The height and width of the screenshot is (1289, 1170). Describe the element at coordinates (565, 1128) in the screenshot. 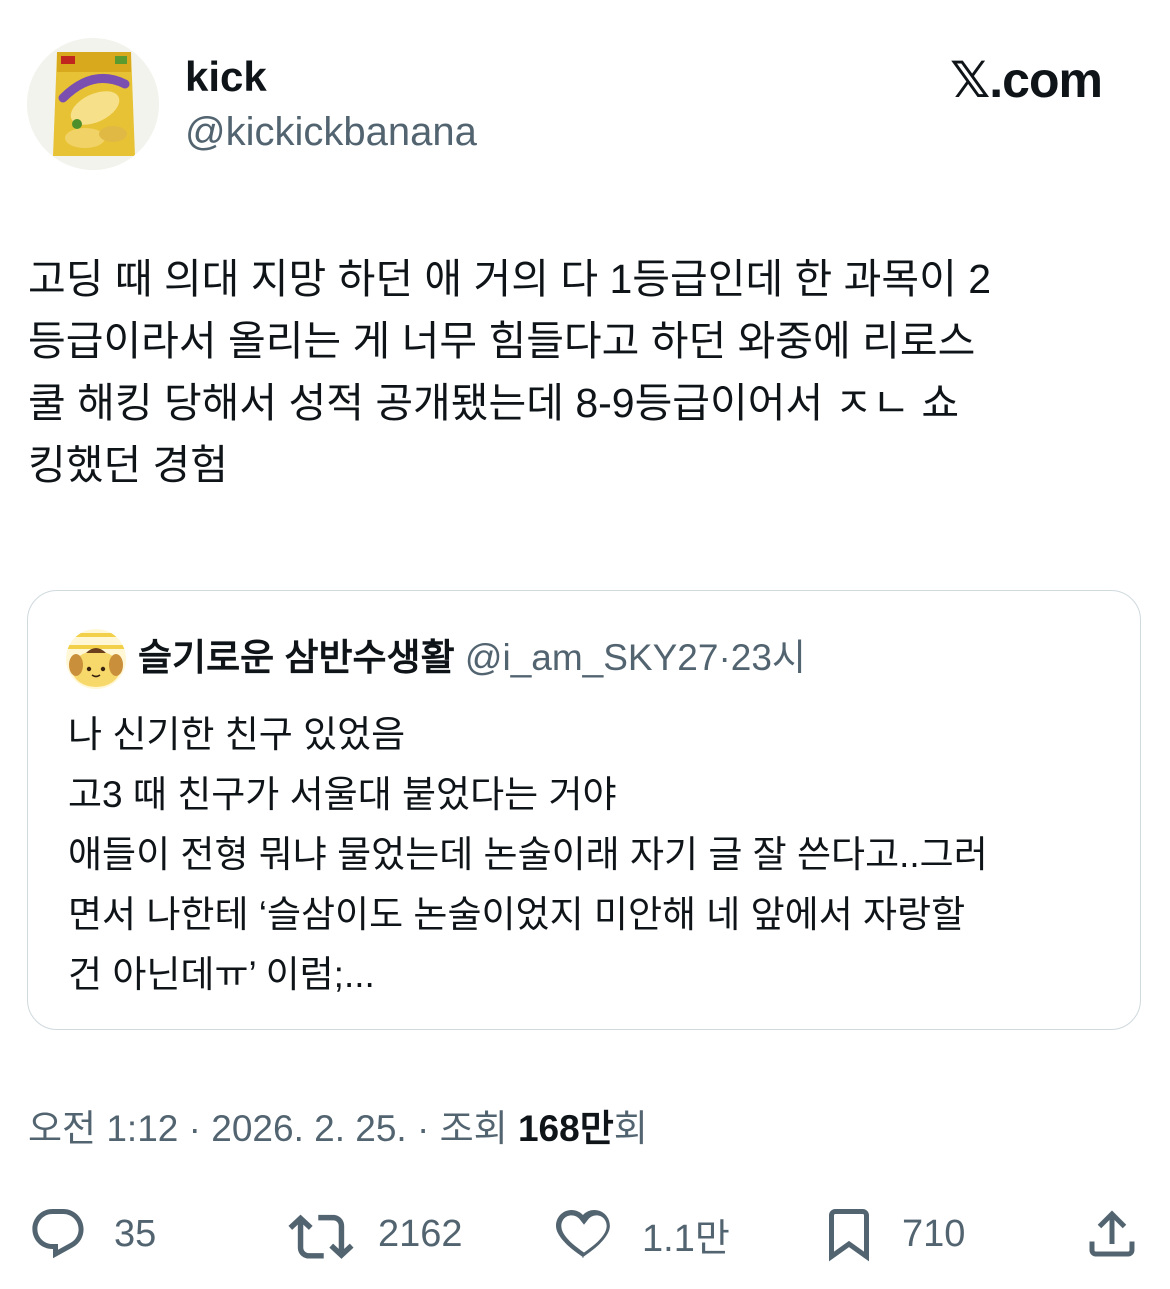

I see `views-count: 168만` at that location.